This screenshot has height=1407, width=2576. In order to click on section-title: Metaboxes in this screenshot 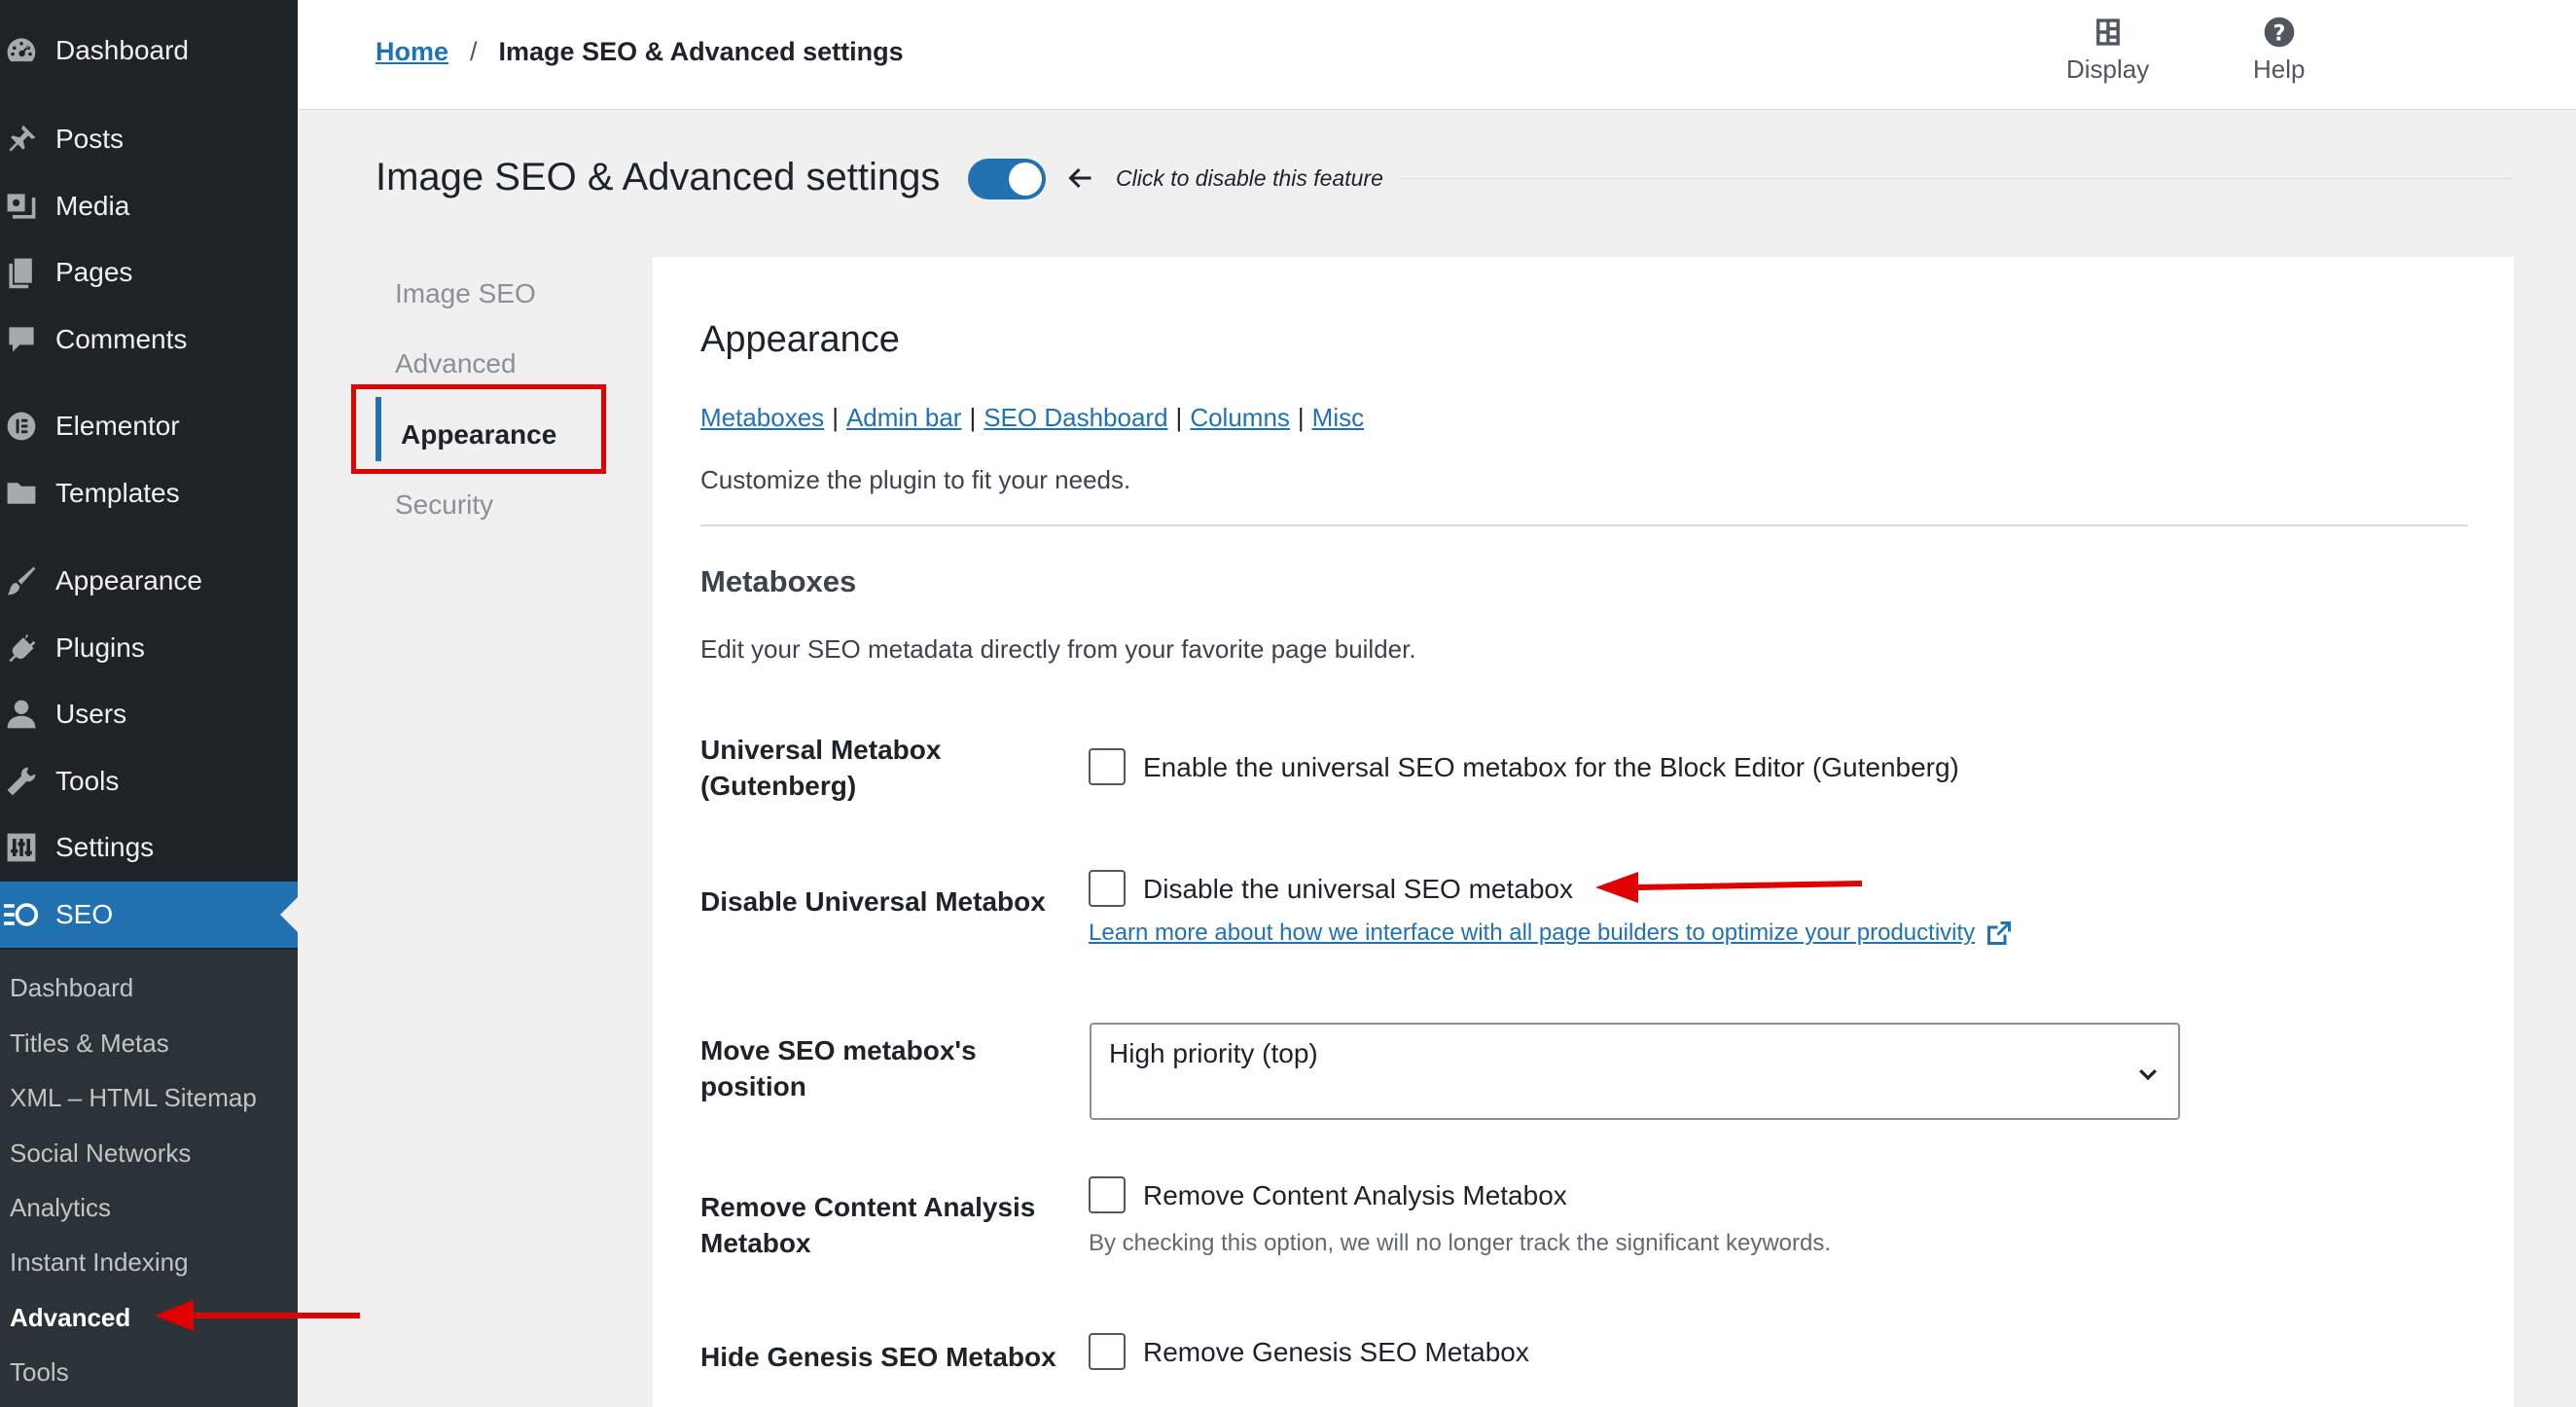, I will do `click(778, 581)`.